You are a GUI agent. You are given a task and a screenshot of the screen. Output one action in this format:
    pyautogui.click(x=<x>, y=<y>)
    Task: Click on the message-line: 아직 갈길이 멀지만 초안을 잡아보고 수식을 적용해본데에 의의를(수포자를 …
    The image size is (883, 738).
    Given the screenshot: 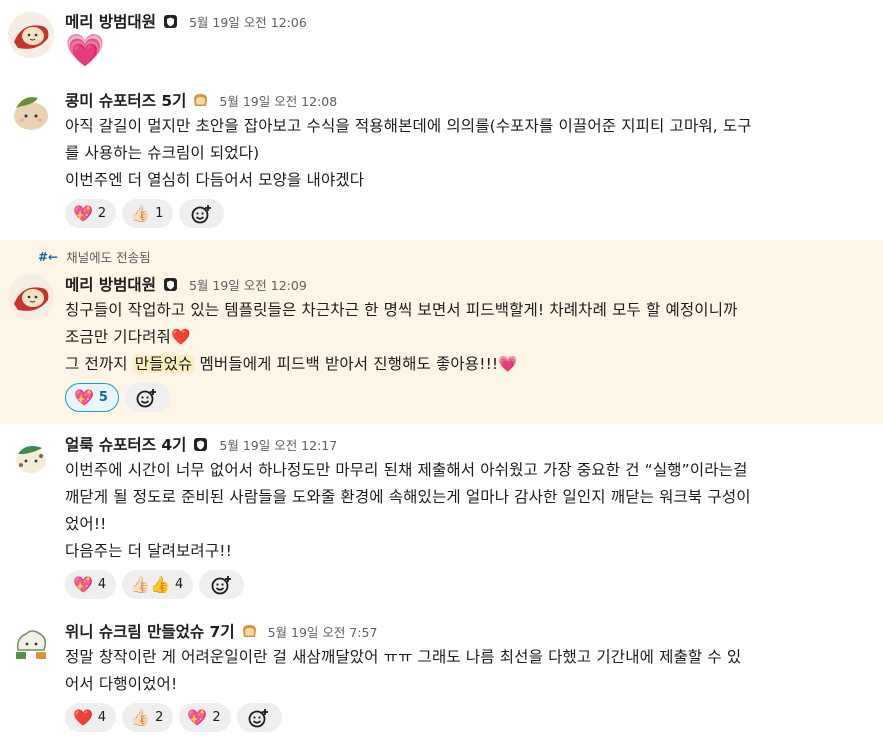 What is the action you would take?
    pyautogui.click(x=408, y=126)
    